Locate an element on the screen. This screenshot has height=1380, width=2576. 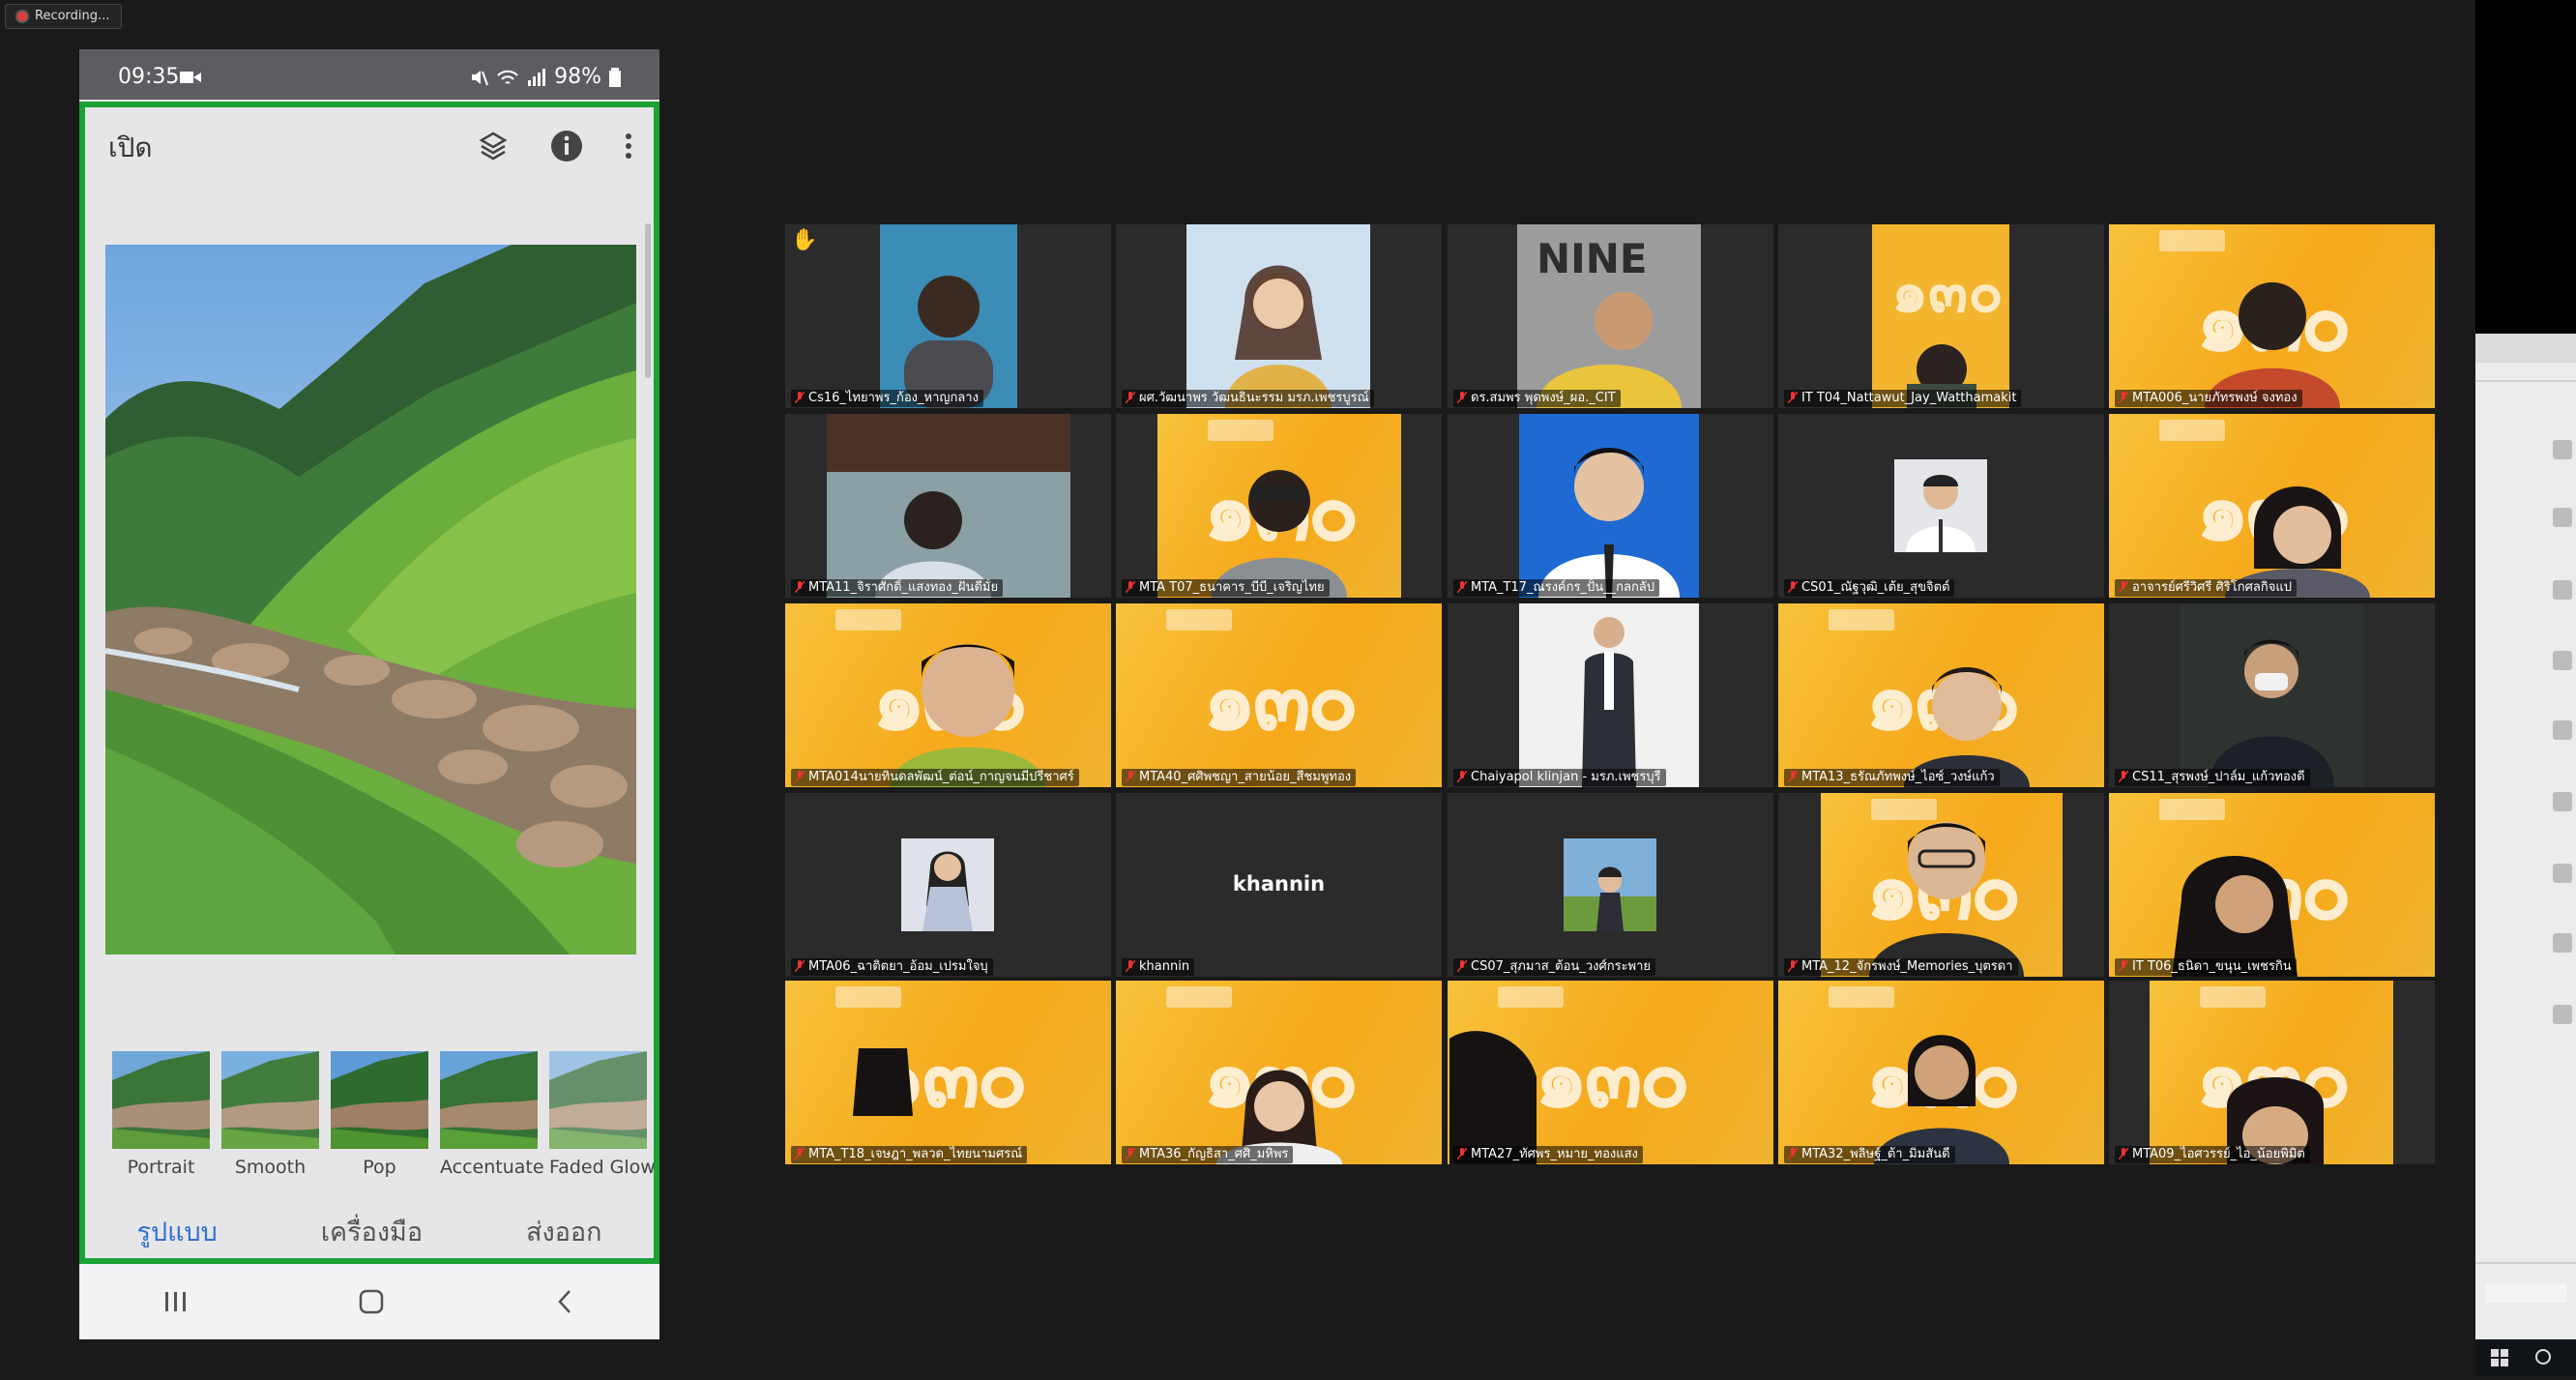
participant-name: MTA11_จิราศักดิ์_แสงทอง_ฝันดีมั้ย is located at coordinates (897, 588).